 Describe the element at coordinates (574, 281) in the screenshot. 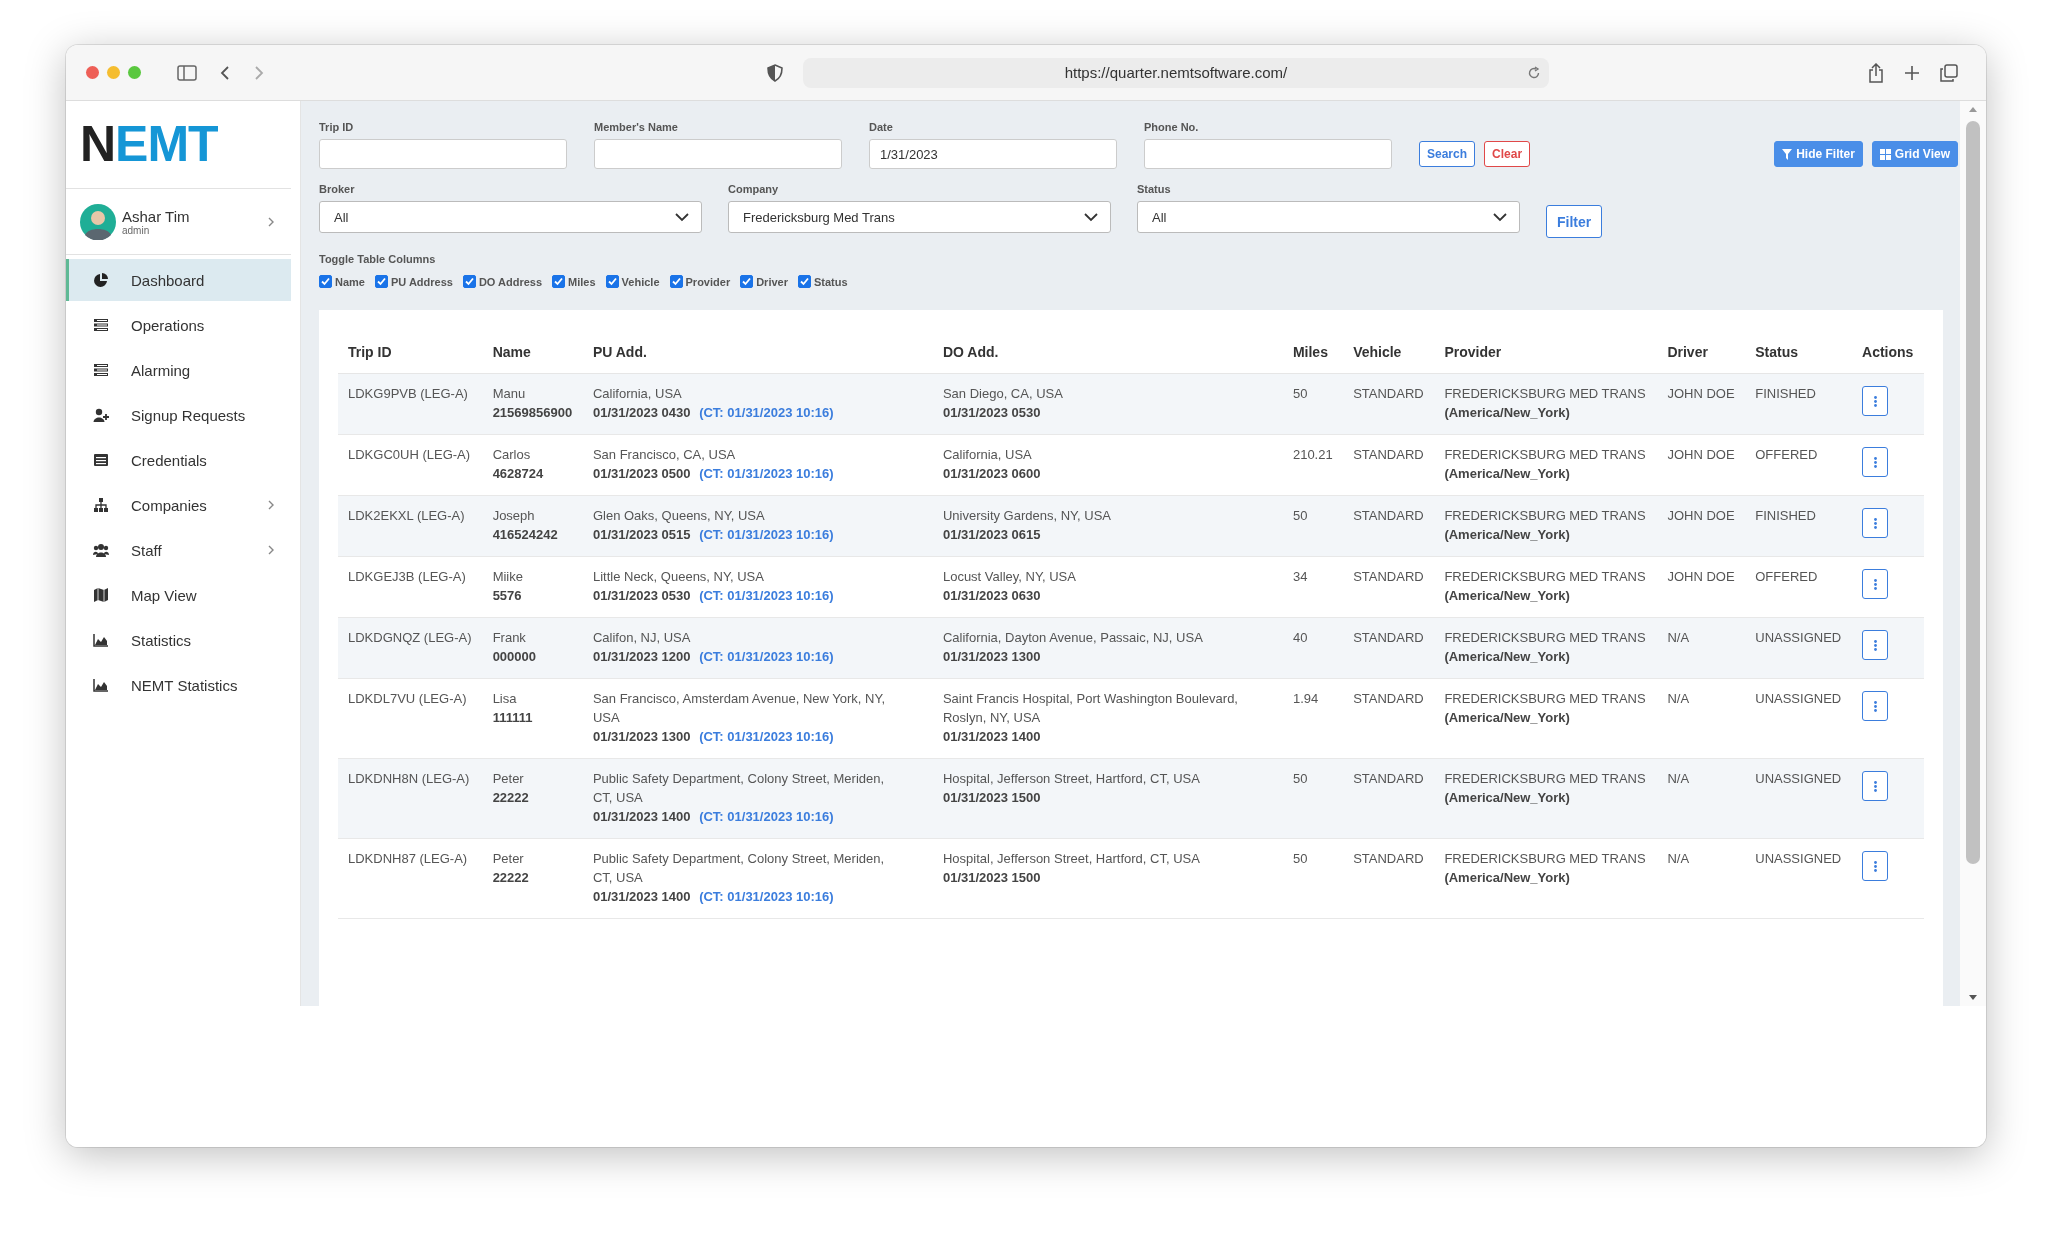

I see `column-toggle: Miles` at that location.